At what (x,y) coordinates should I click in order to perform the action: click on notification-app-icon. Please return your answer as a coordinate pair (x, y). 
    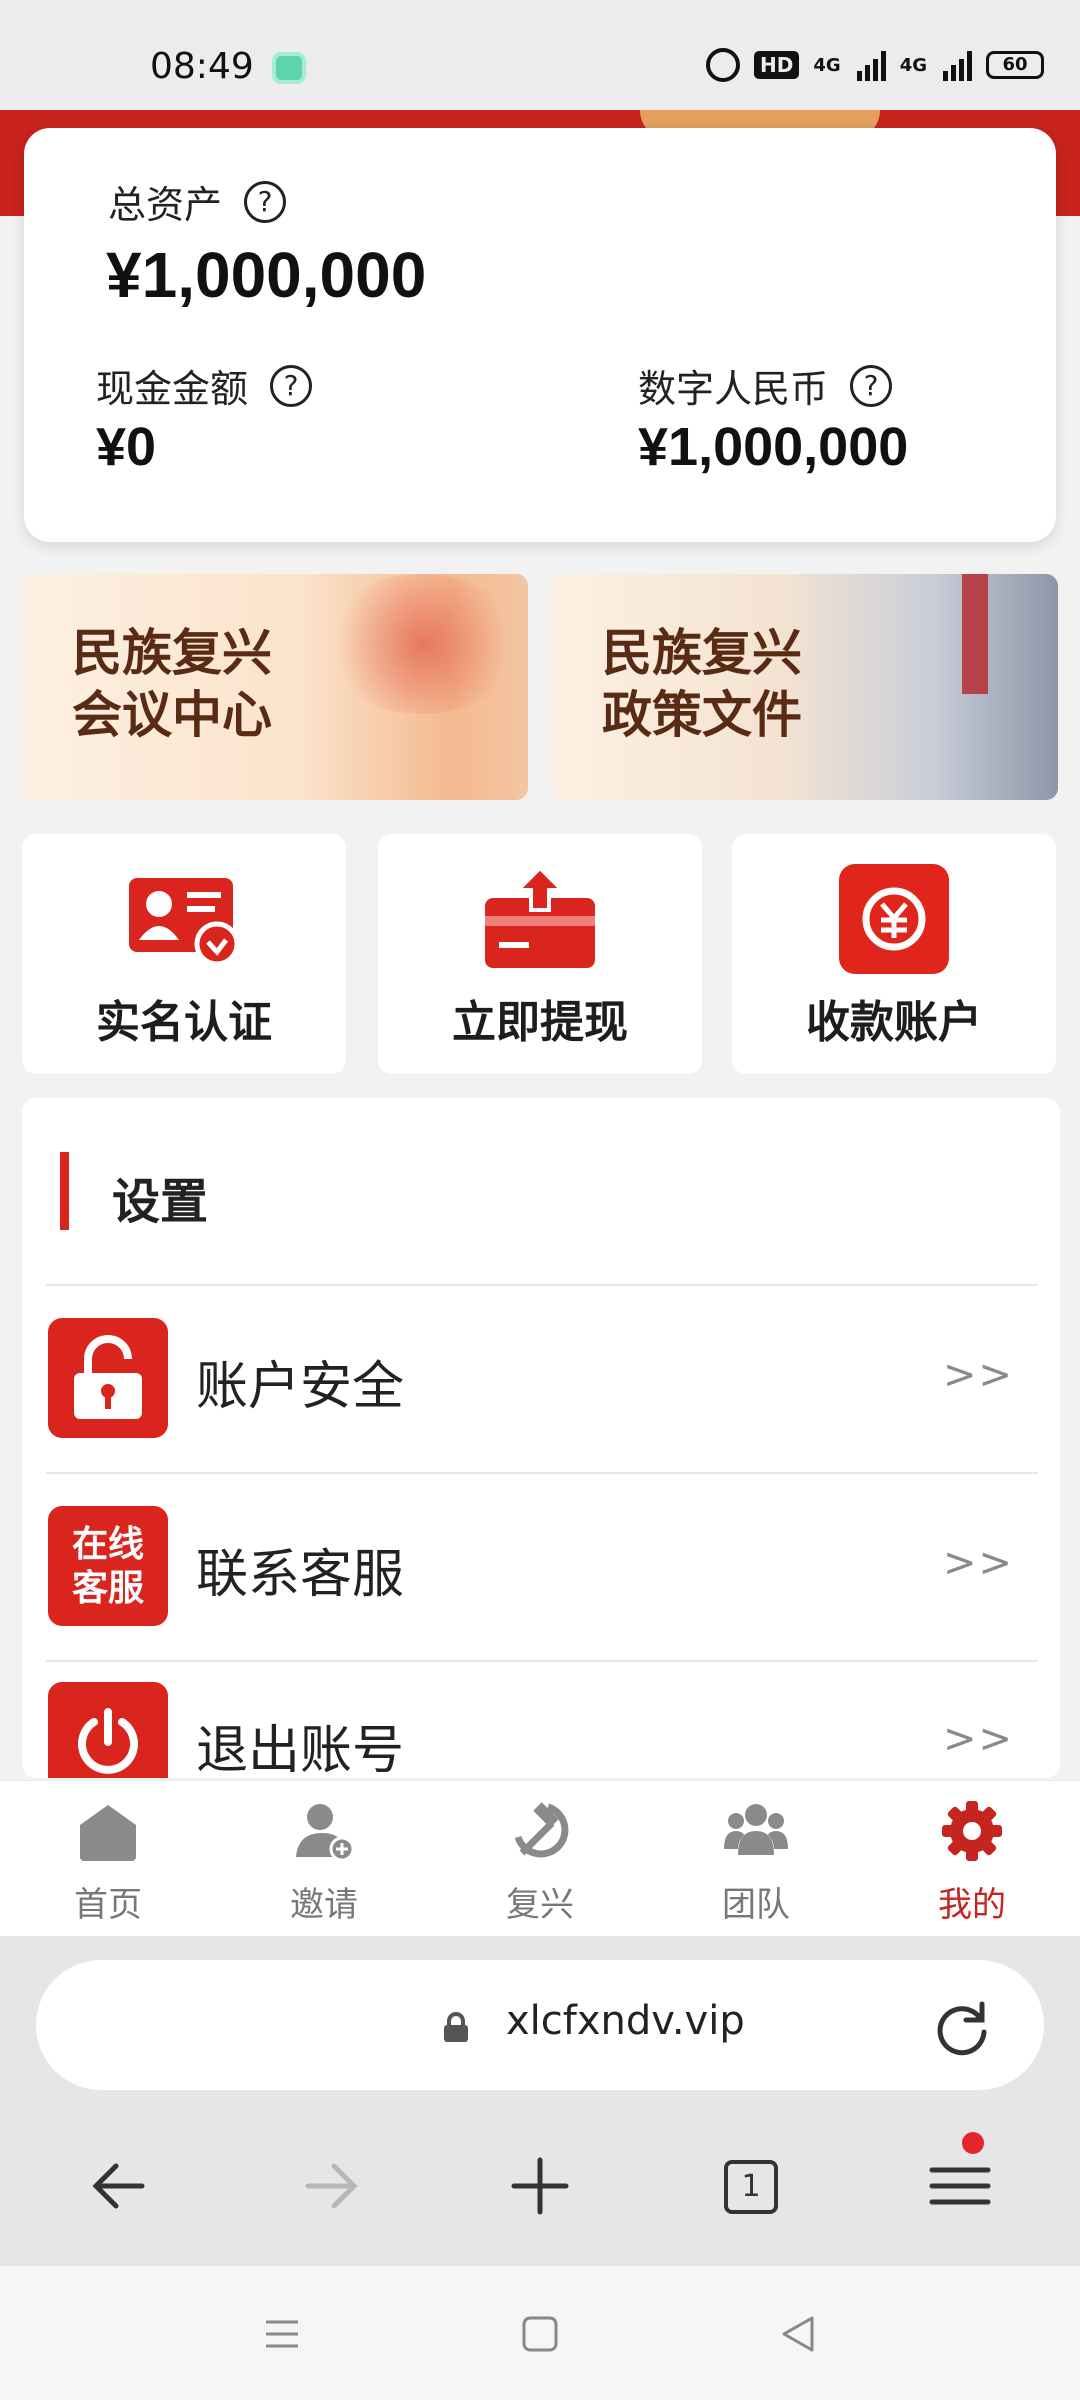
    Looking at the image, I should click on (289, 68).